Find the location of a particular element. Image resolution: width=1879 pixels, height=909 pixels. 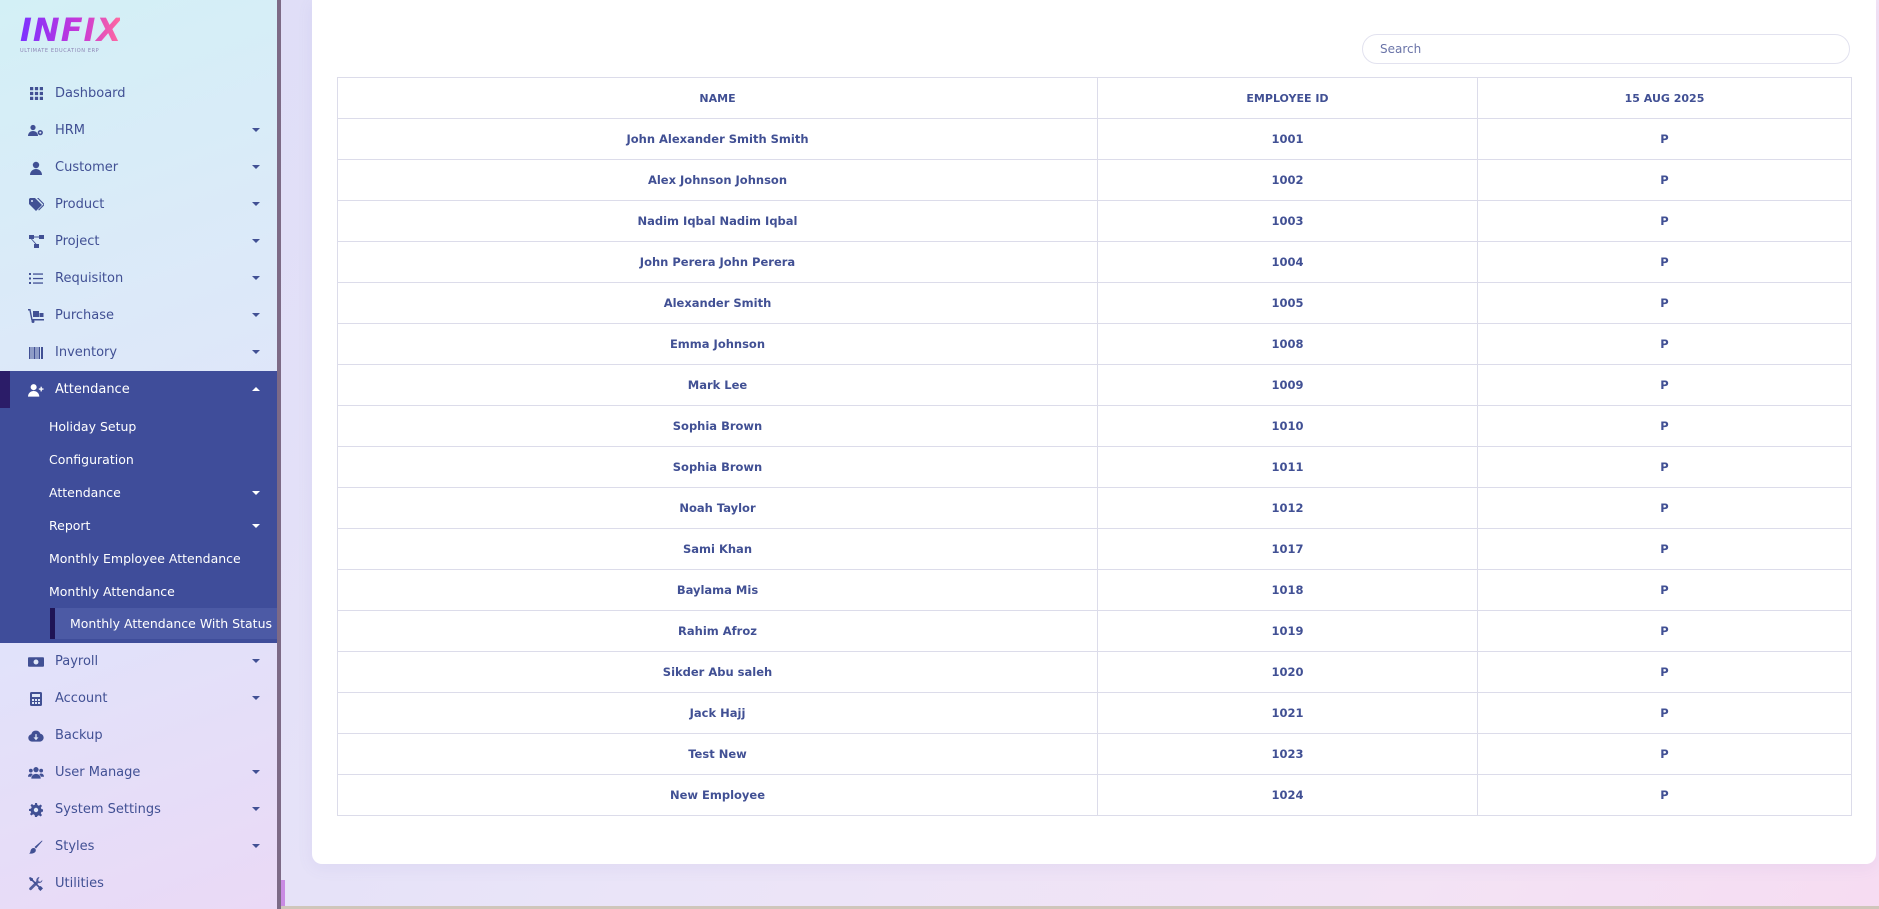

submenu-item-monthly-attendance: Monthly Attendance is located at coordinates (138, 591).